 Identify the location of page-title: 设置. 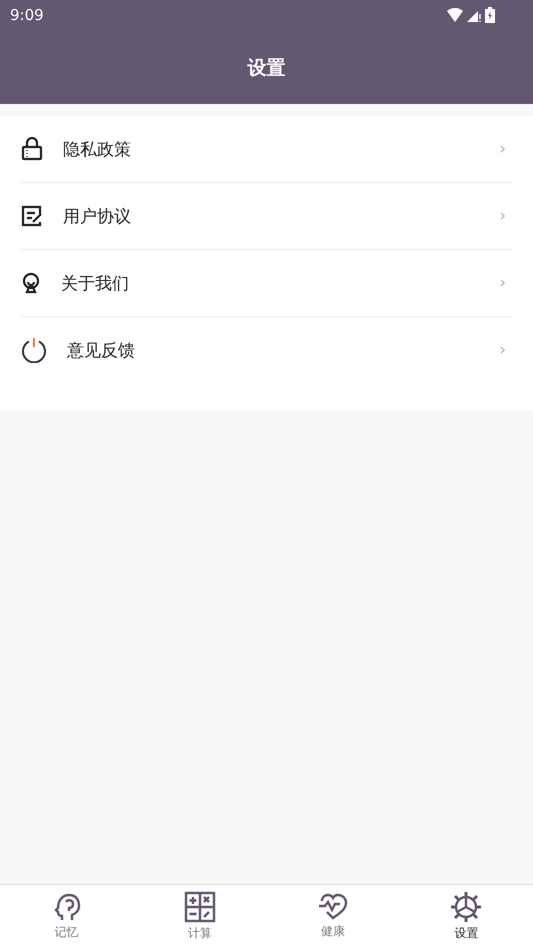
(267, 68).